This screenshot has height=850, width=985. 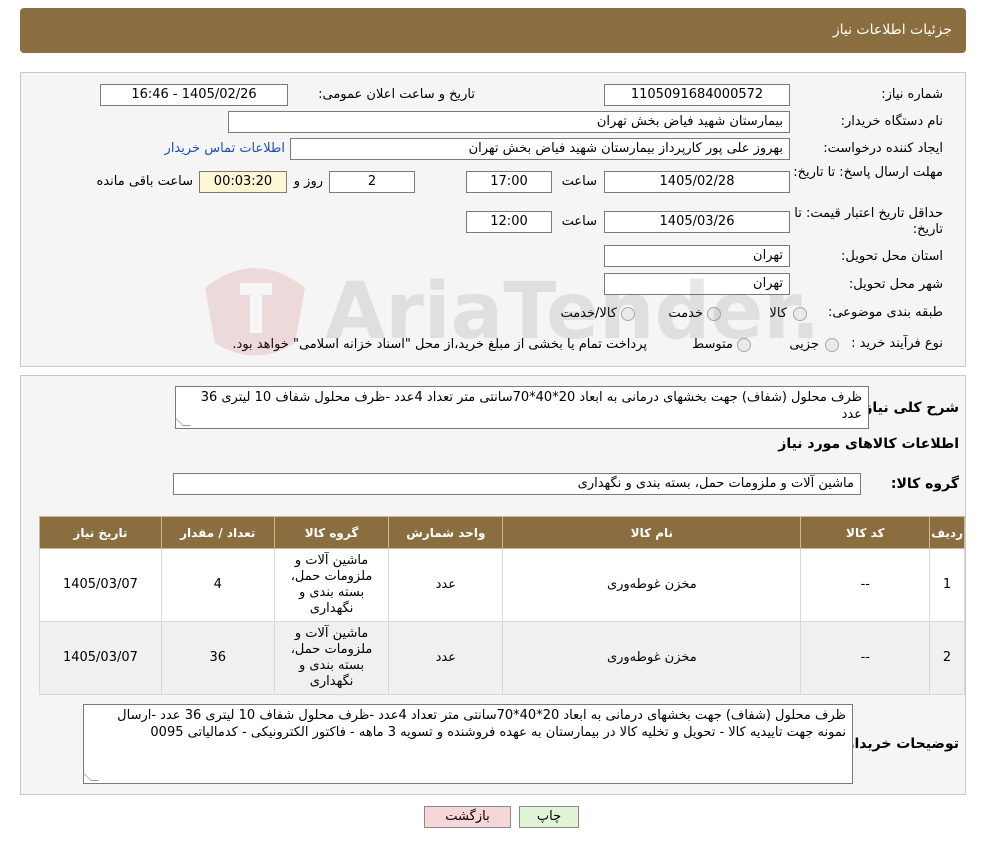 I want to click on buyer-org-field: بیمارستان شهید فیاض بخش تهران, so click(x=509, y=122).